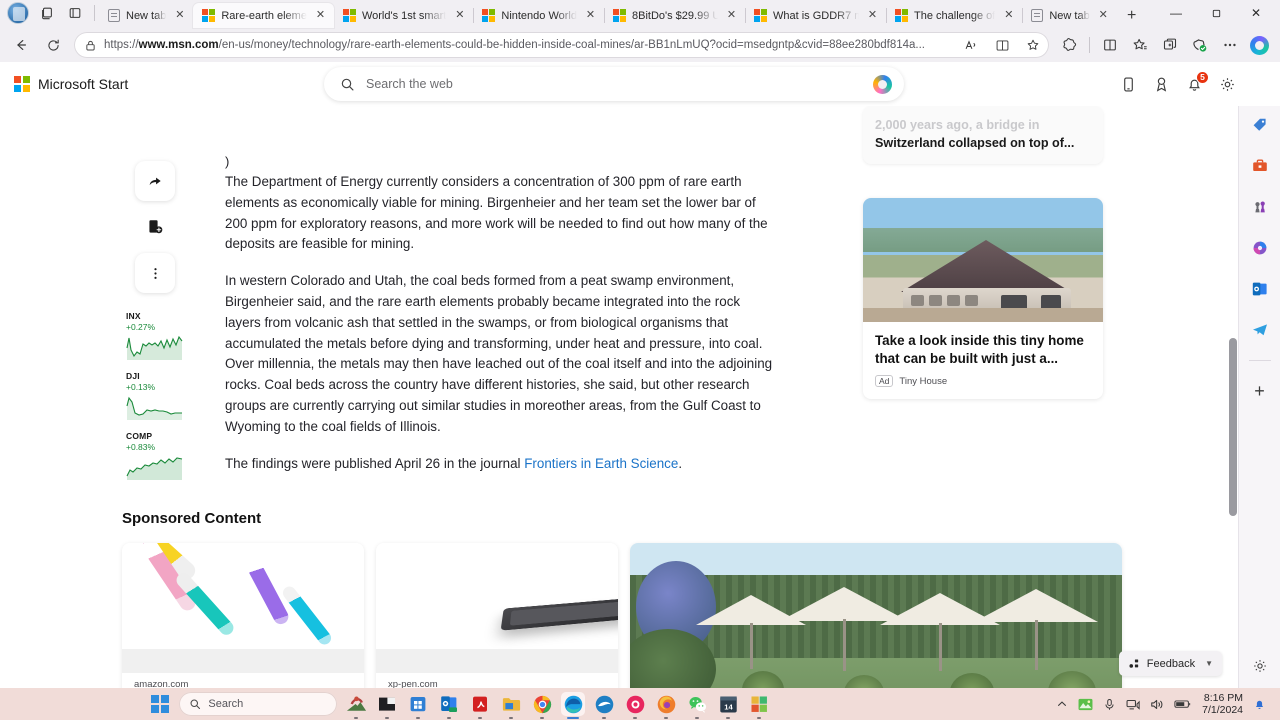  What do you see at coordinates (1133, 704) in the screenshot?
I see `network-icon` at bounding box center [1133, 704].